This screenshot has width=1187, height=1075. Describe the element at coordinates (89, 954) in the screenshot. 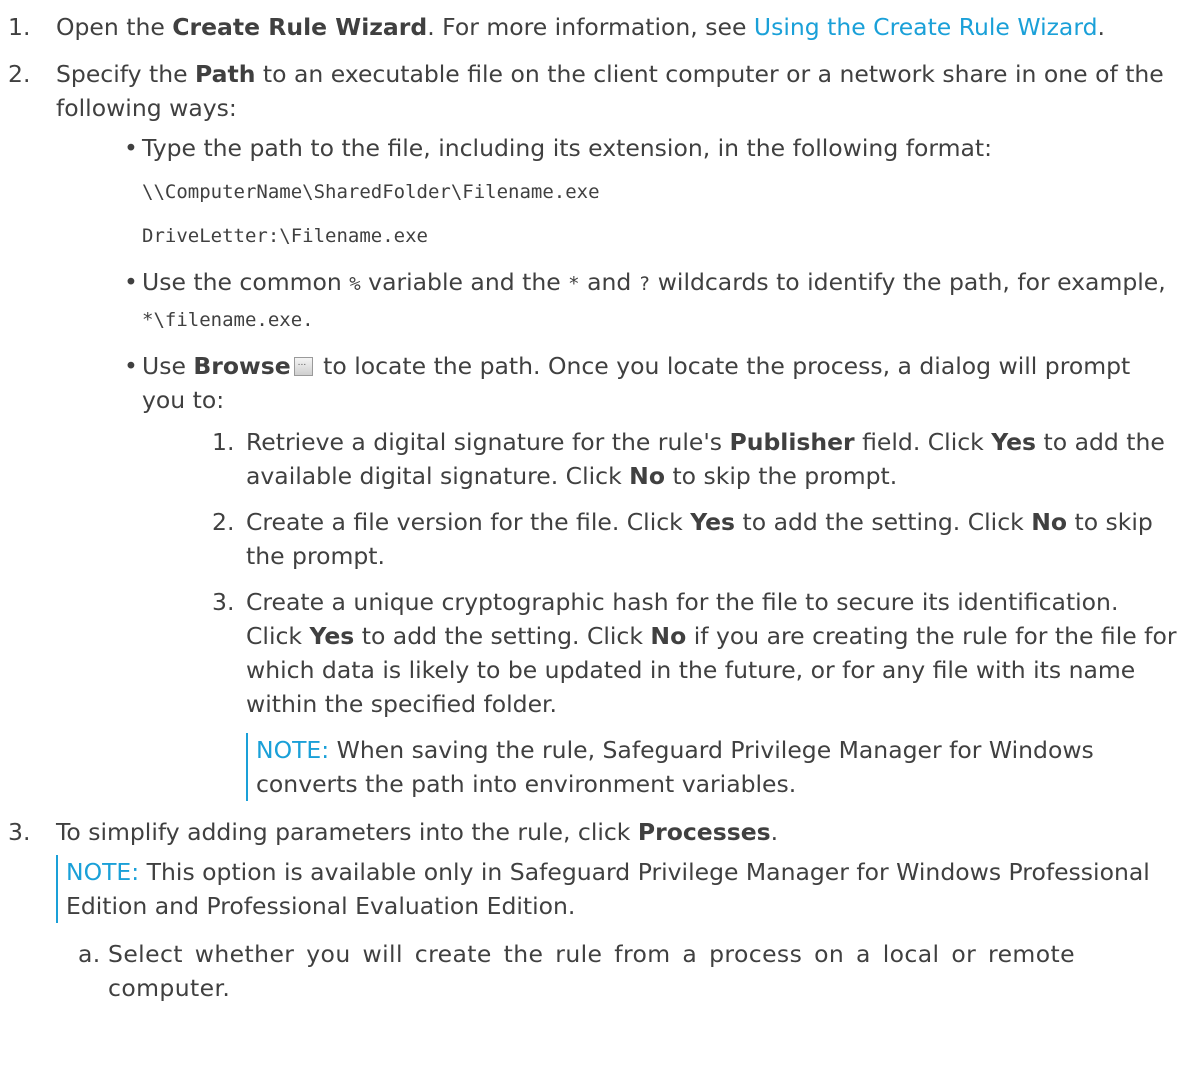

I see `step-letter: a.` at that location.